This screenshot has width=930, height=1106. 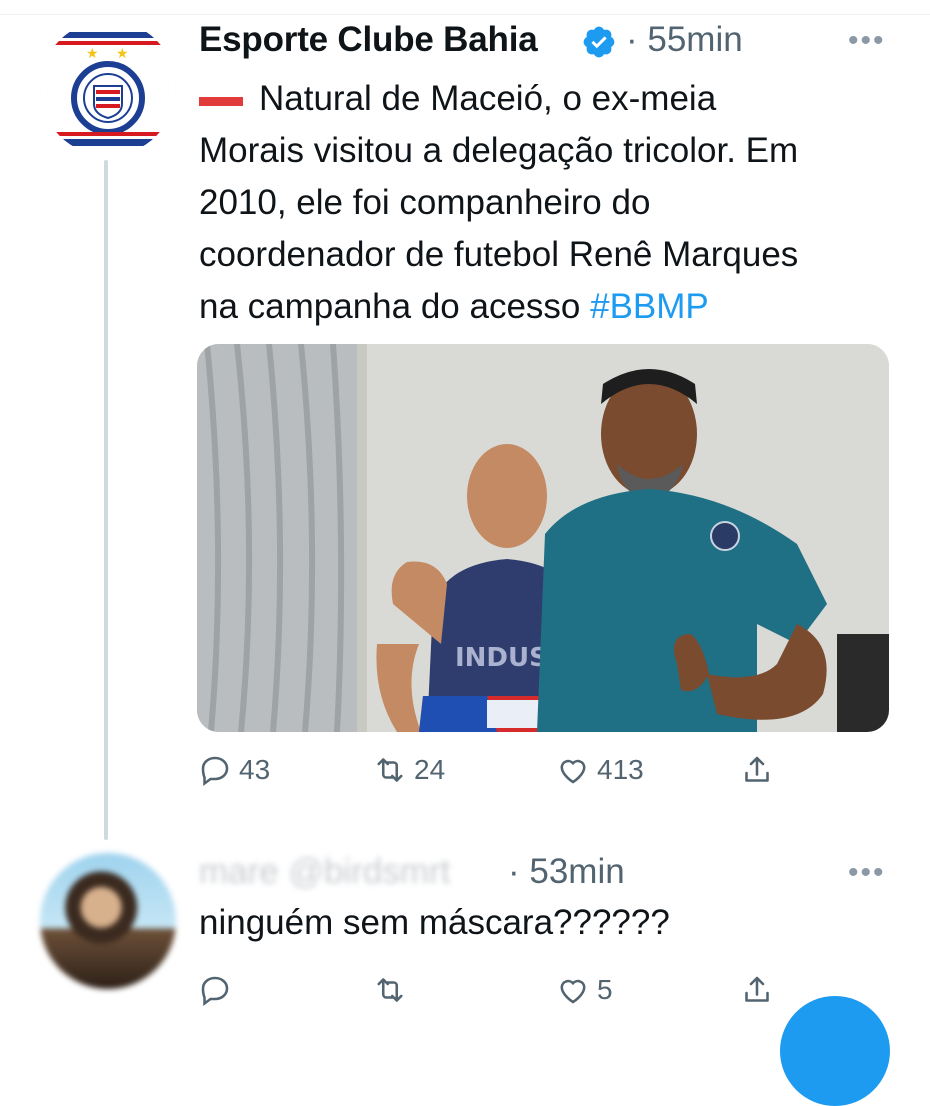 I want to click on reply-count: 43, so click(x=255, y=769).